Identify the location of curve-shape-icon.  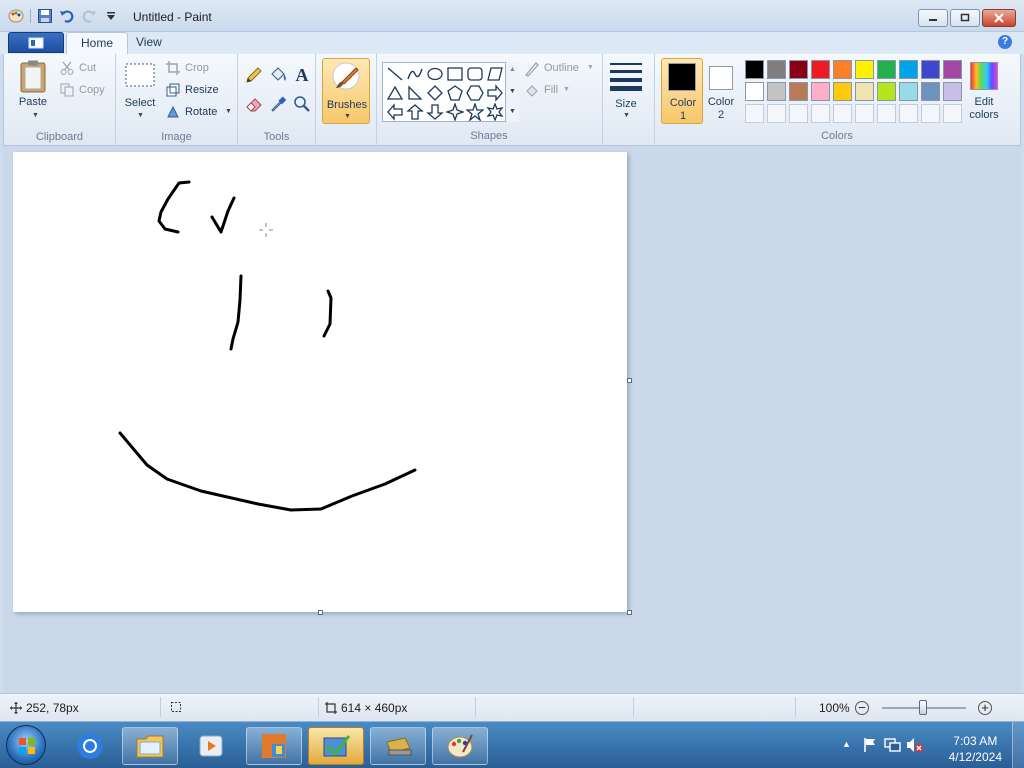
(415, 74).